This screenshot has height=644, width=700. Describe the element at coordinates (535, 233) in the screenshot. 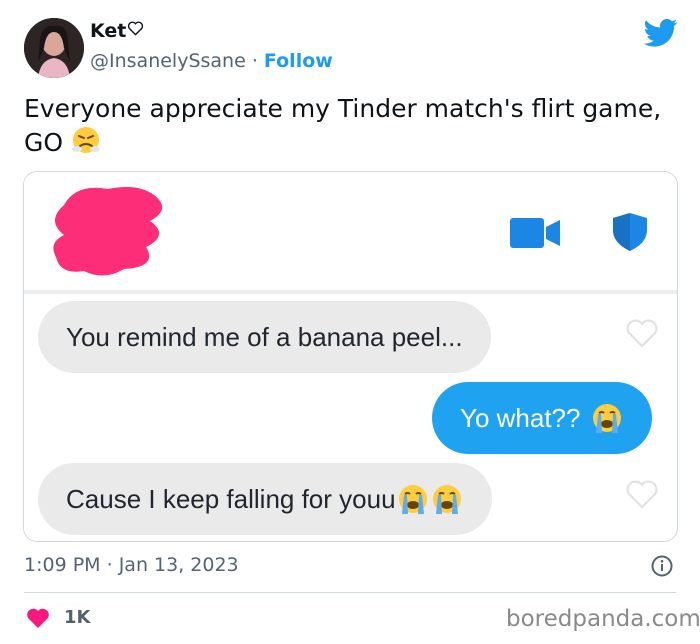

I see `video-call-icon` at that location.